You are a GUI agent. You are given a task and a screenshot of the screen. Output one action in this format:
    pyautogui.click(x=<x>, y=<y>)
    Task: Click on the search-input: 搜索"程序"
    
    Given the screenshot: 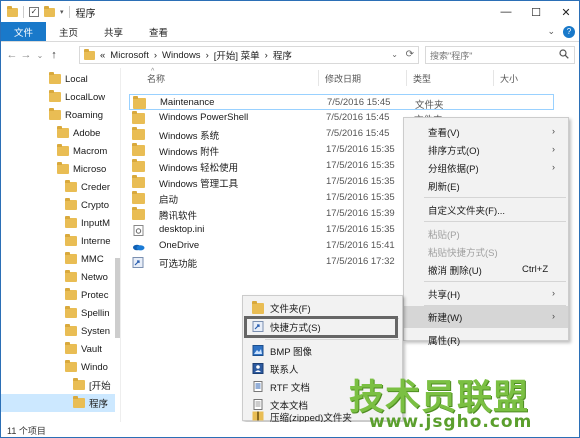 What is the action you would take?
    pyautogui.click(x=500, y=55)
    